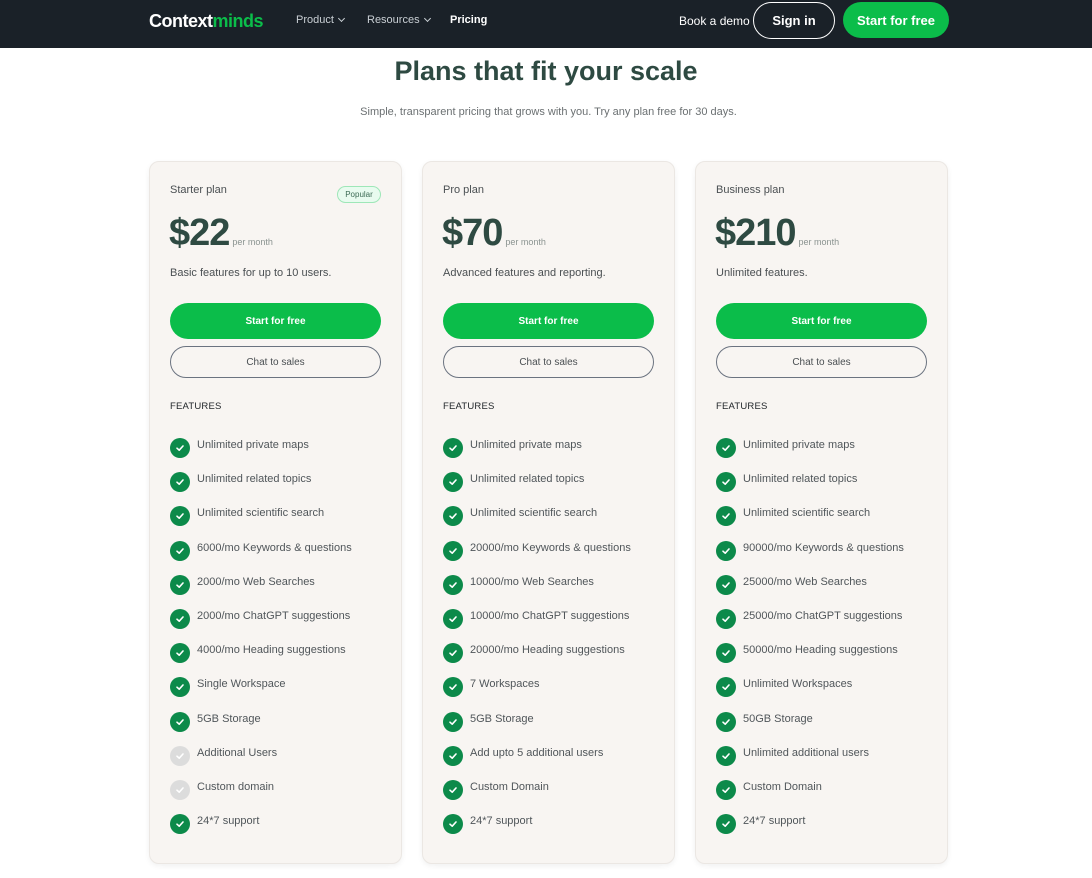 This screenshot has width=1092, height=878. What do you see at coordinates (750, 190) in the screenshot?
I see `plan-name: Business plan` at bounding box center [750, 190].